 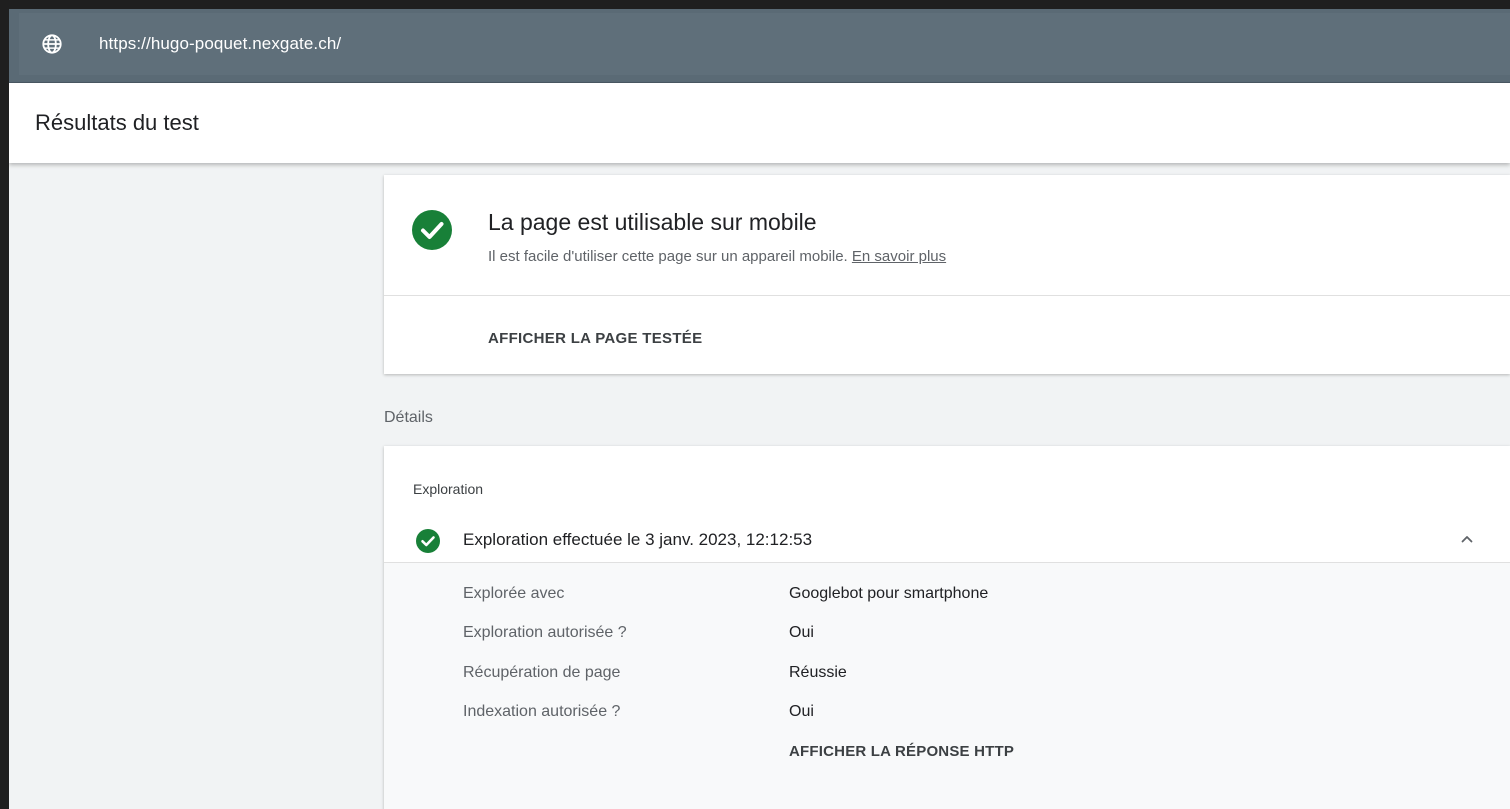 What do you see at coordinates (542, 711) in the screenshot?
I see `detail-key-indexing-allowed: Indexation autorisée ?` at bounding box center [542, 711].